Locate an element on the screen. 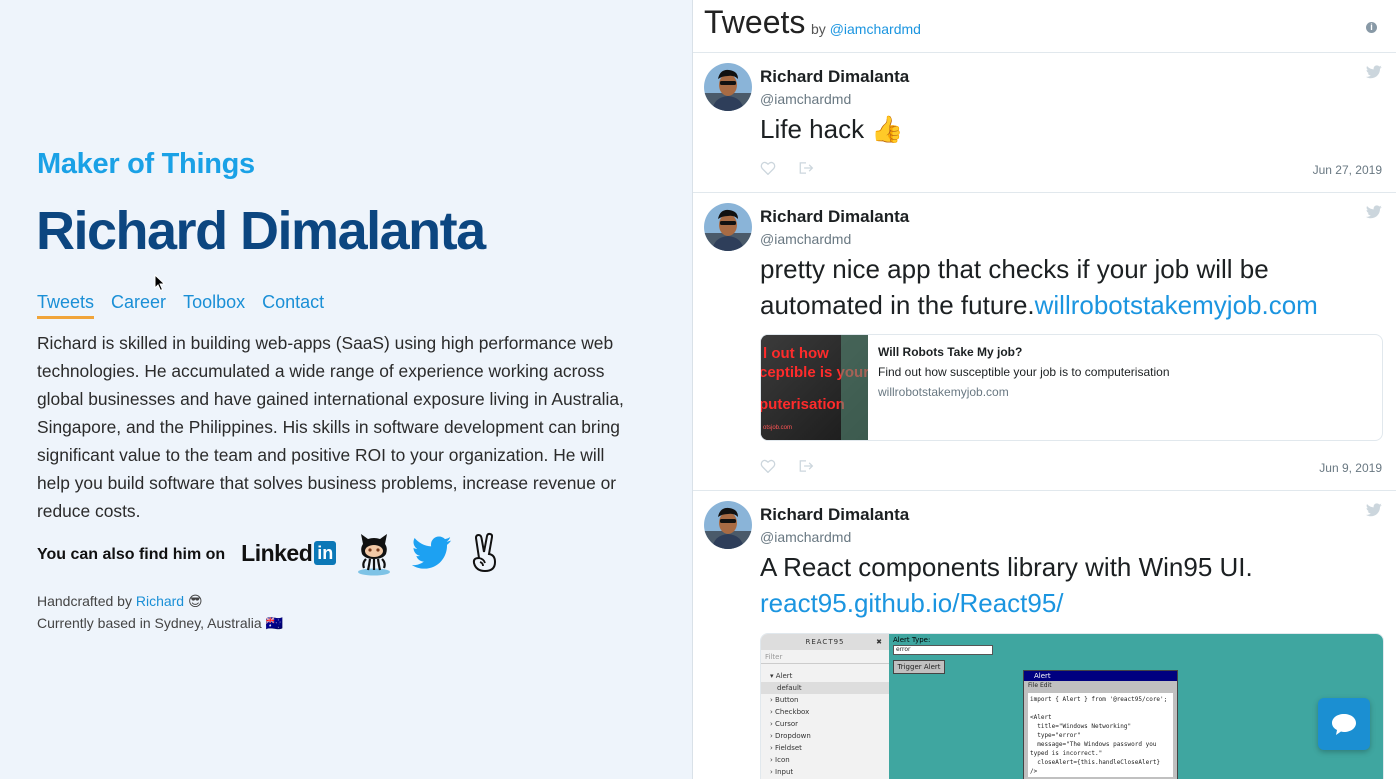 Image resolution: width=1396 pixels, height=779 pixels. media-filter: Filter is located at coordinates (825, 657).